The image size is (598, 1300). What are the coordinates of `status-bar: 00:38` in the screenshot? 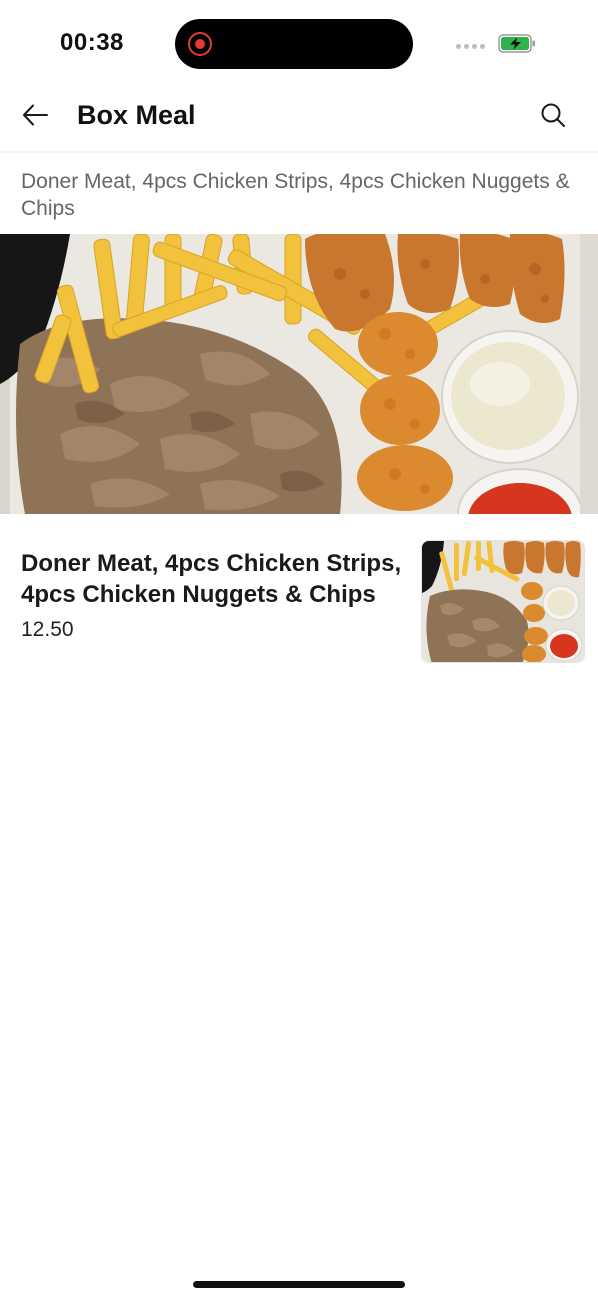 It's located at (299, 44).